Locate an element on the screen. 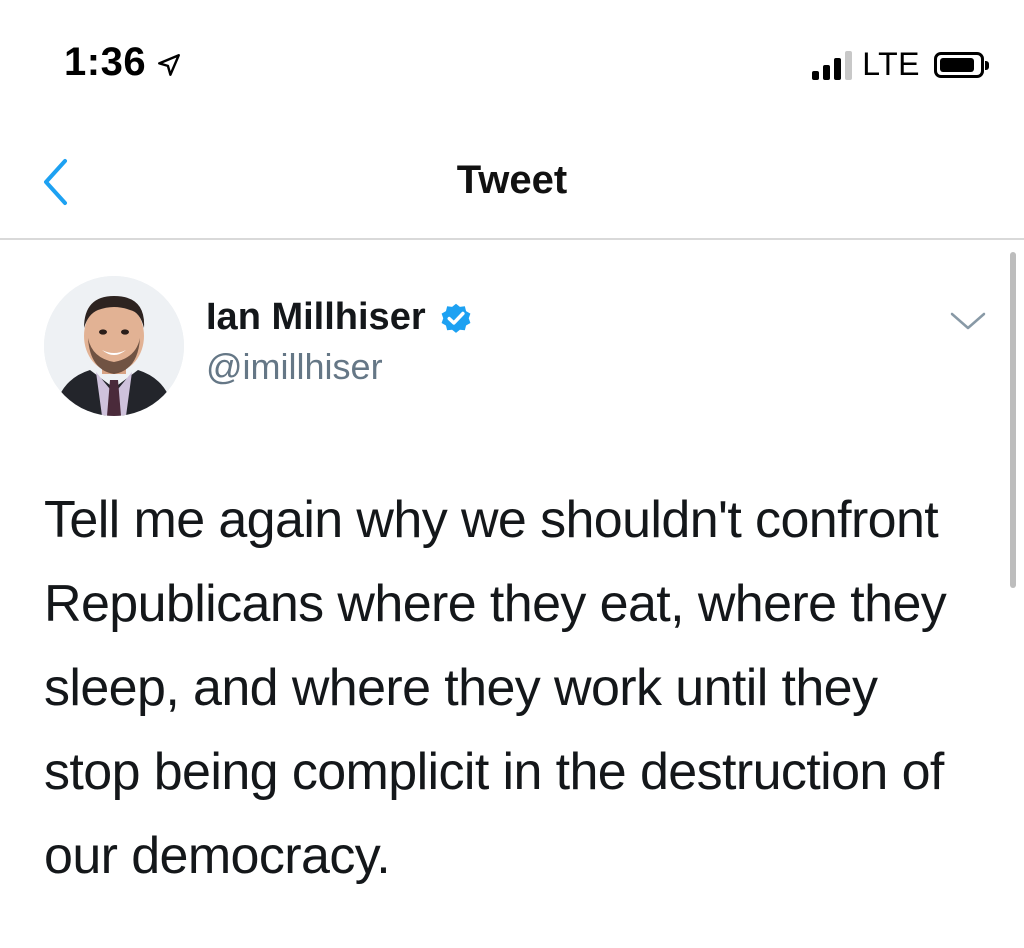  page-title: Tweet is located at coordinates (512, 180).